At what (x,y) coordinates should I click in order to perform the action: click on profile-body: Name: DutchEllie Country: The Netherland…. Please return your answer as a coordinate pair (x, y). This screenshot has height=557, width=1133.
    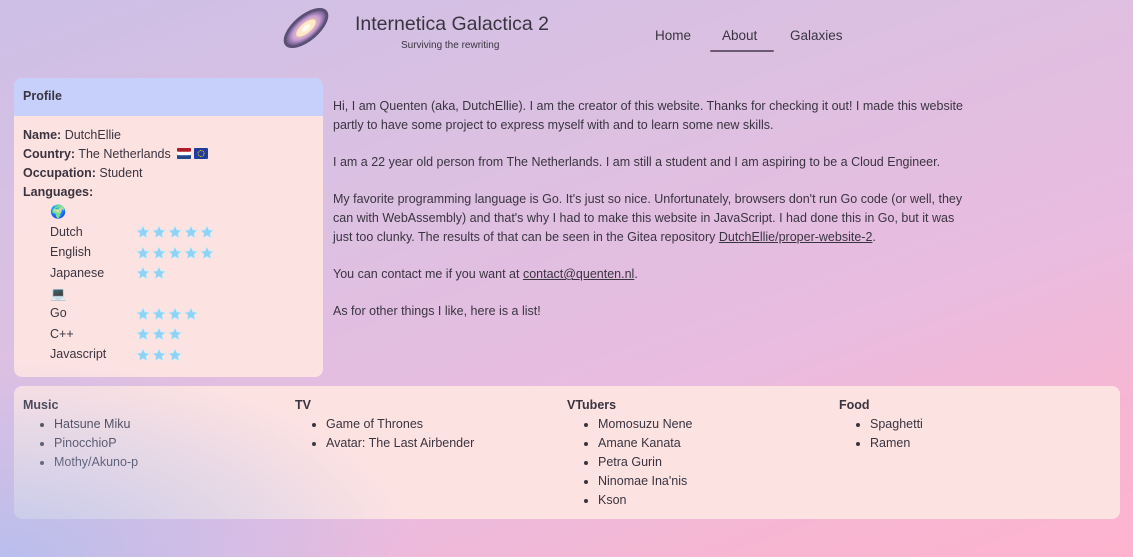
    Looking at the image, I should click on (168, 245).